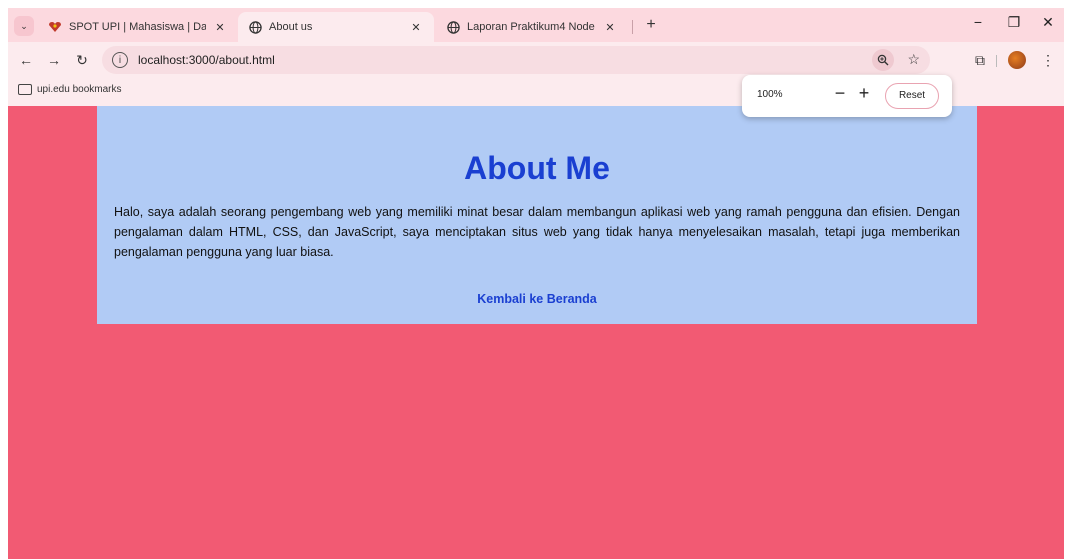 This screenshot has height=559, width=1072. What do you see at coordinates (537, 299) in the screenshot?
I see `back-to-home-link: Kembali ke Beranda` at bounding box center [537, 299].